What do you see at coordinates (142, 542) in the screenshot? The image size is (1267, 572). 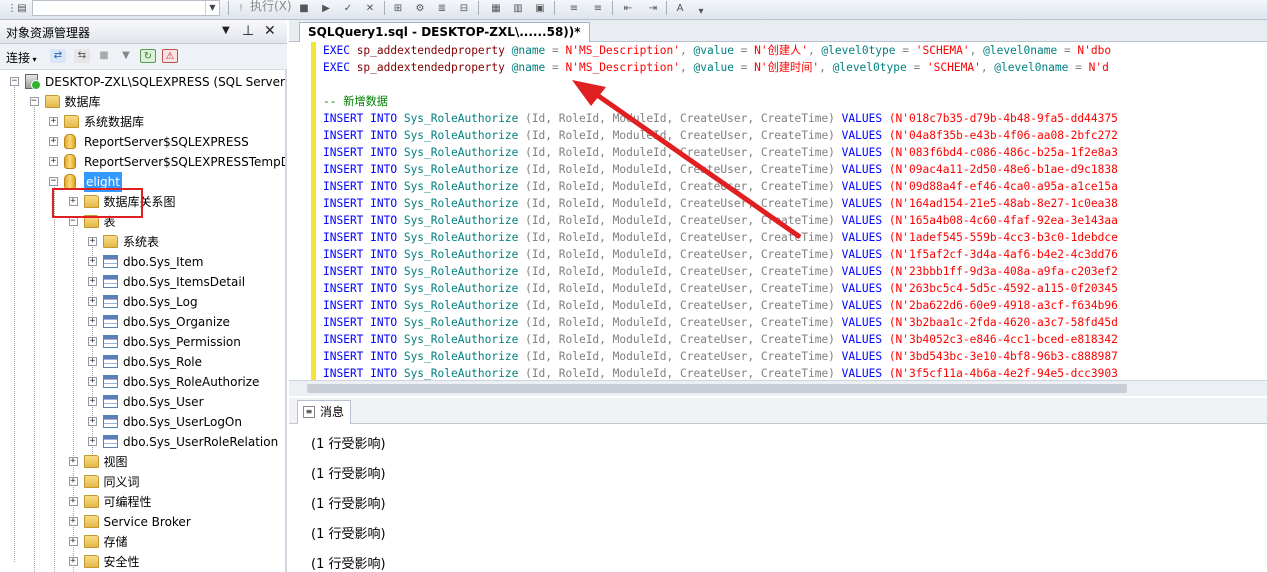 I see `tree-node: + 存储` at bounding box center [142, 542].